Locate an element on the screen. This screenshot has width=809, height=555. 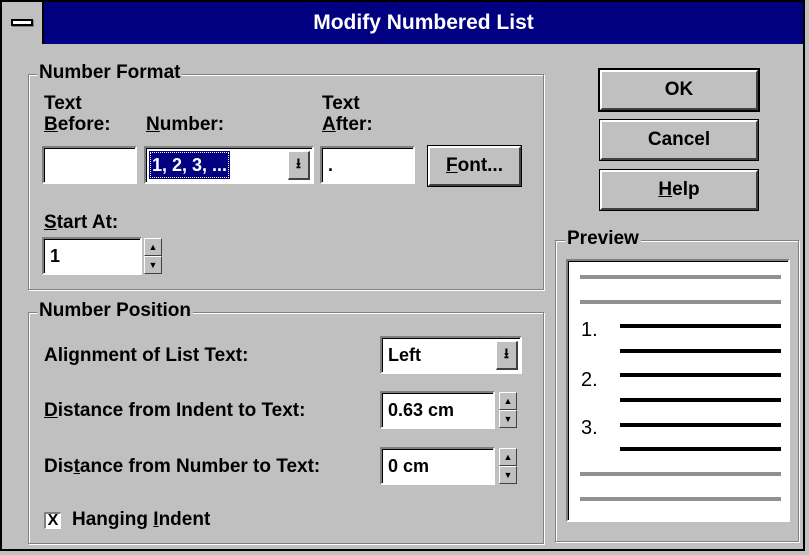
indent-distance-value: 0.63 cm is located at coordinates (421, 409).